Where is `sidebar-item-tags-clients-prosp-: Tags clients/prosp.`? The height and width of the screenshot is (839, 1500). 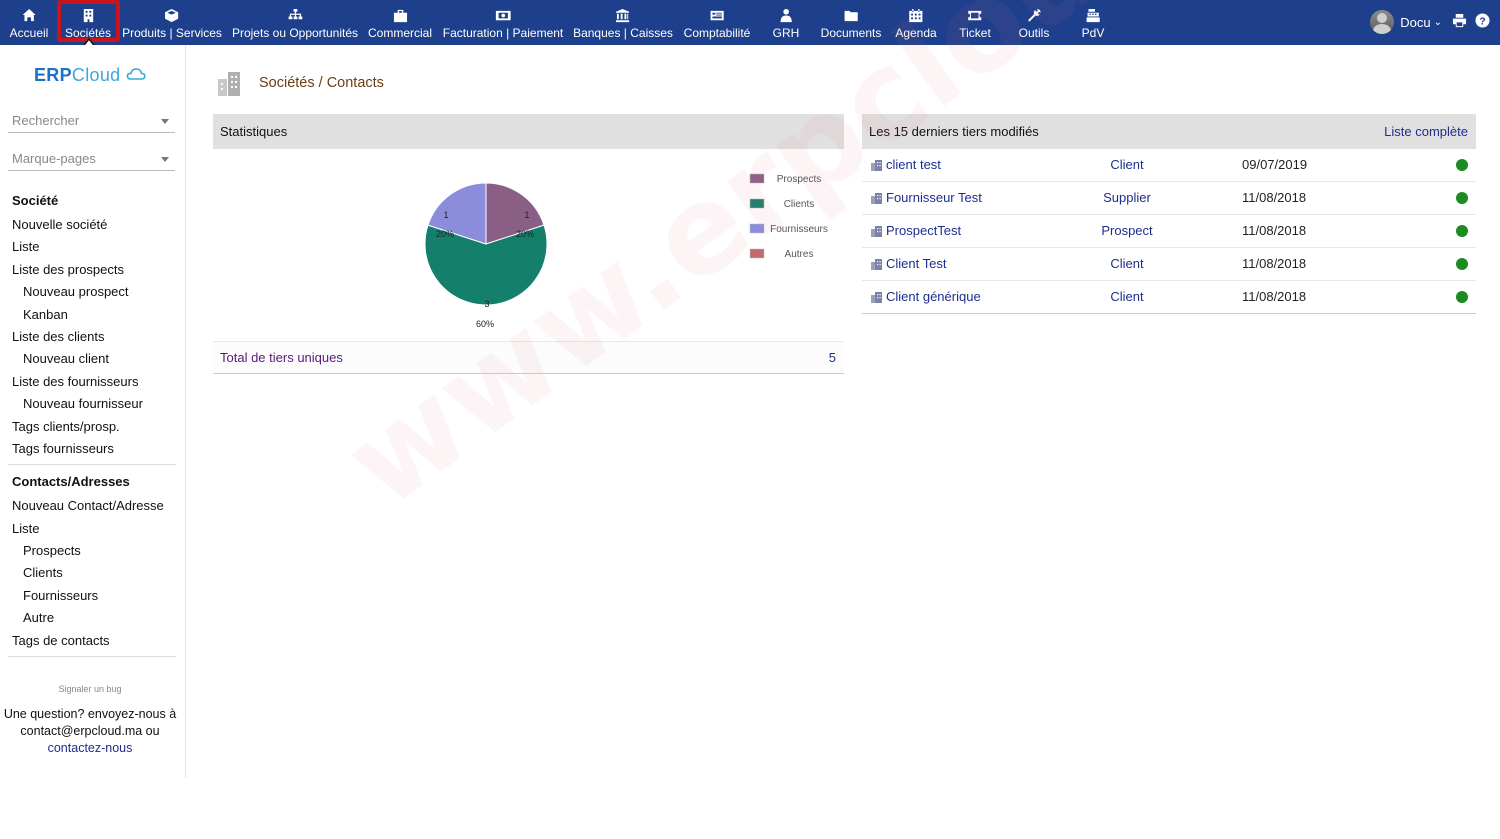 sidebar-item-tags-clients-prosp-: Tags clients/prosp. is located at coordinates (93, 427).